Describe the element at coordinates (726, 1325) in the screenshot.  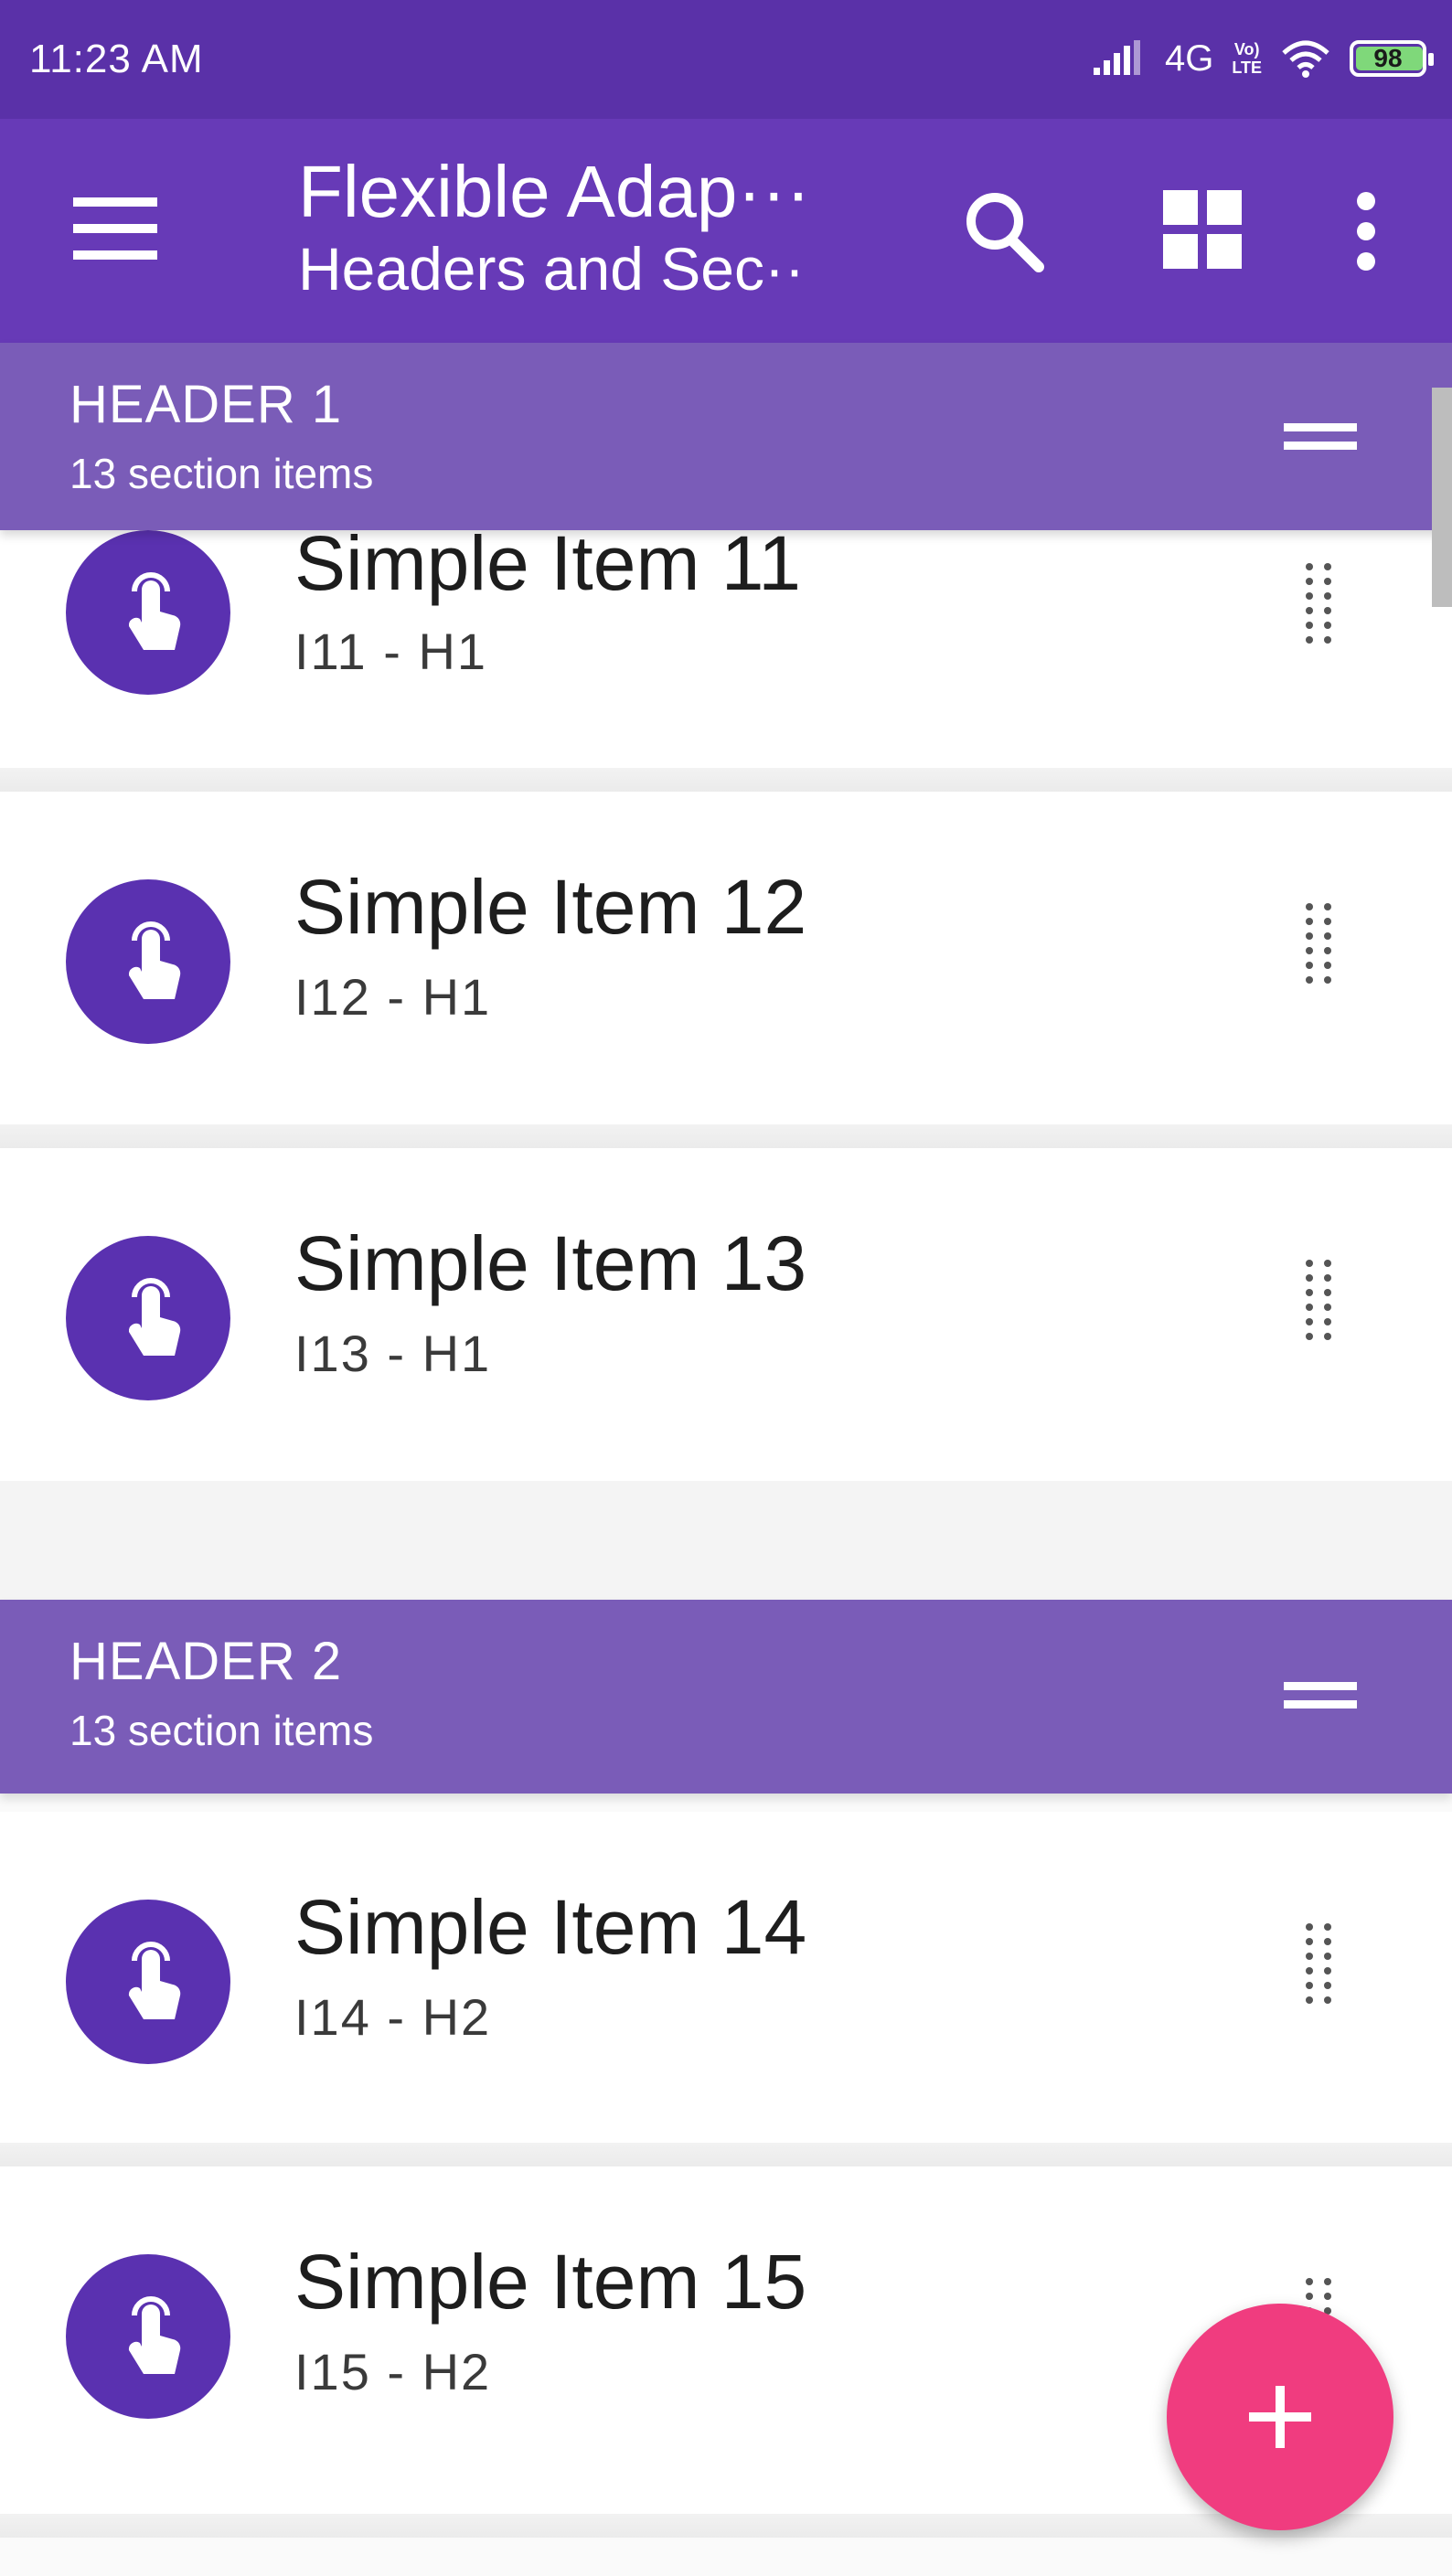
I see `list-item: Simple Item 13 I13 - H1` at that location.